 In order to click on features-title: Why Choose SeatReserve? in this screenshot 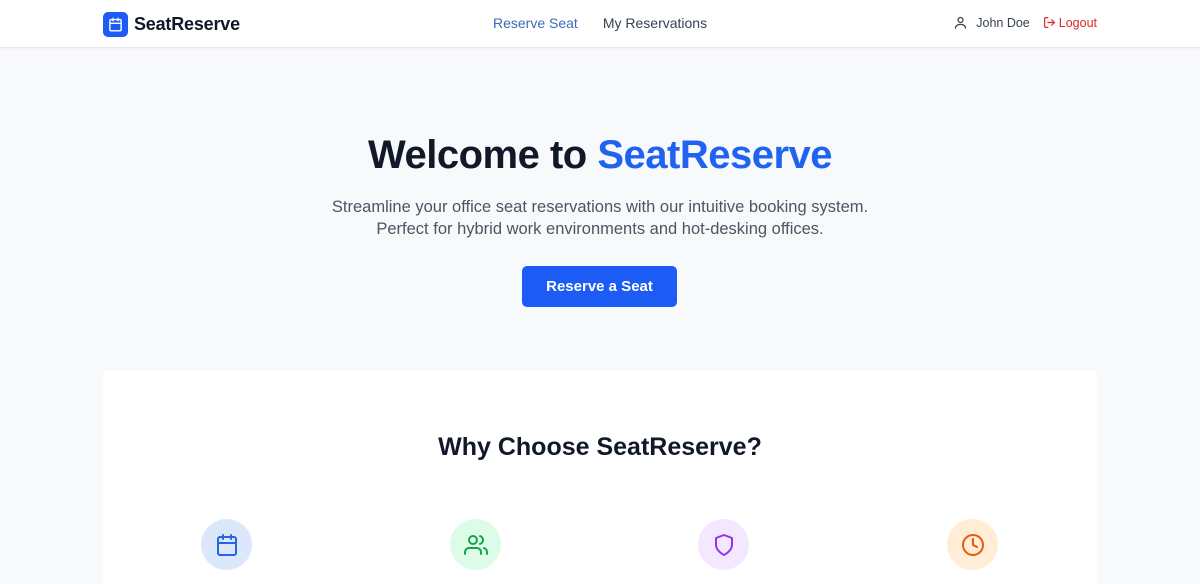, I will do `click(600, 447)`.